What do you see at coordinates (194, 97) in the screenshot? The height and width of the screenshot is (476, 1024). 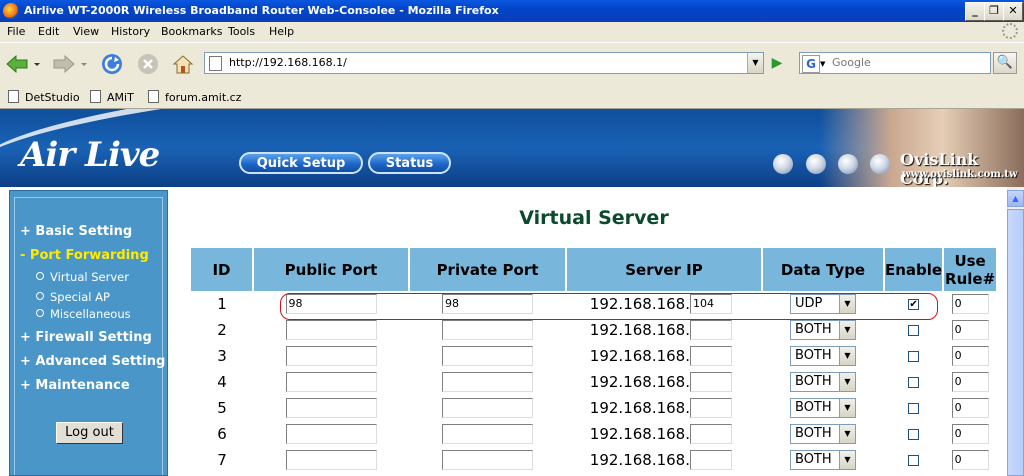 I see `bookmark-forum-amit: forum.amit.cz` at bounding box center [194, 97].